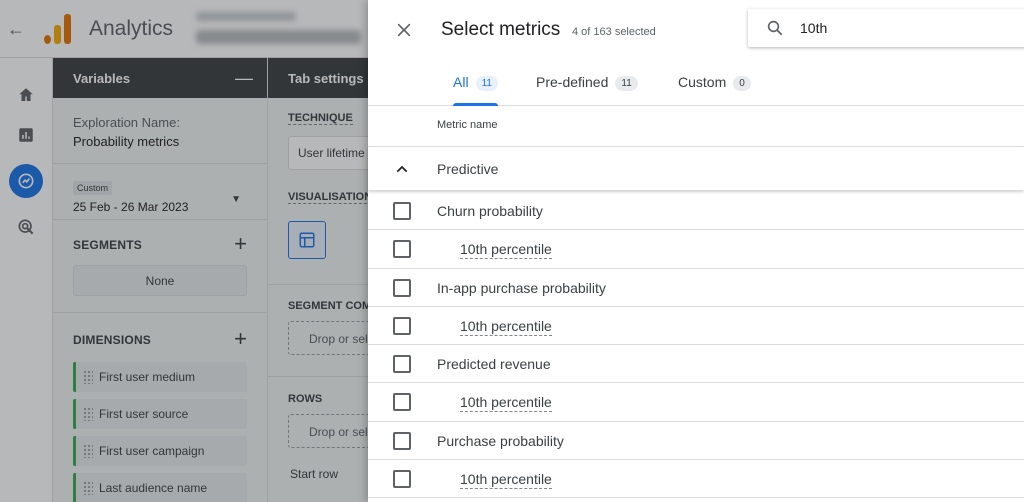 Image resolution: width=1024 pixels, height=502 pixels. I want to click on sheet-title: Select metrics, so click(501, 29).